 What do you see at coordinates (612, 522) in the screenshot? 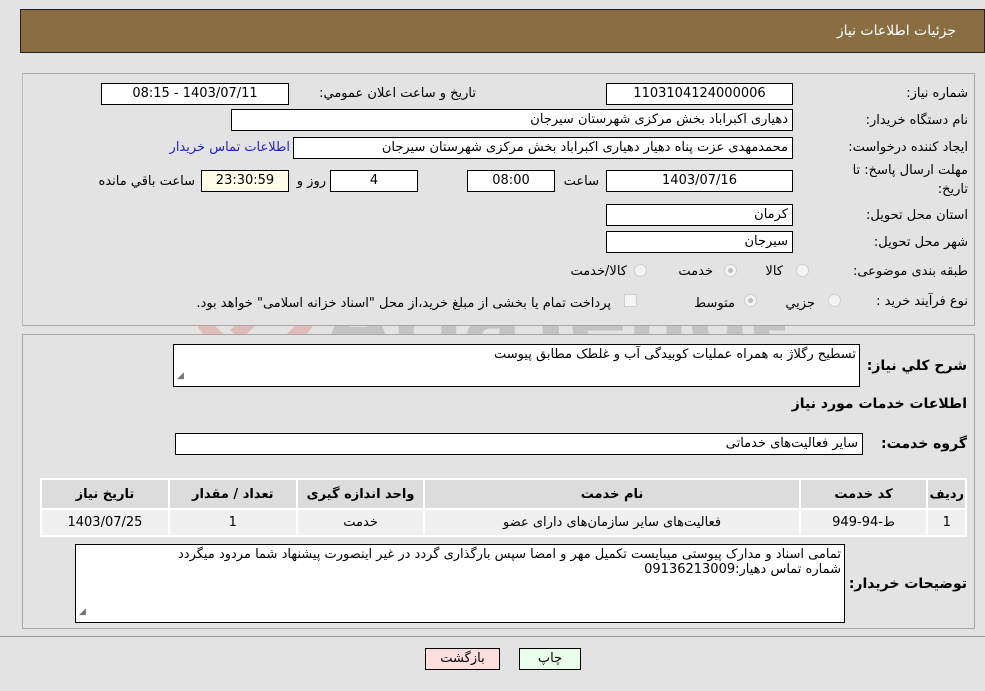
I see `cell-service-name: فعالیت‌های سایر سازمان‌های دارای عضو` at bounding box center [612, 522].